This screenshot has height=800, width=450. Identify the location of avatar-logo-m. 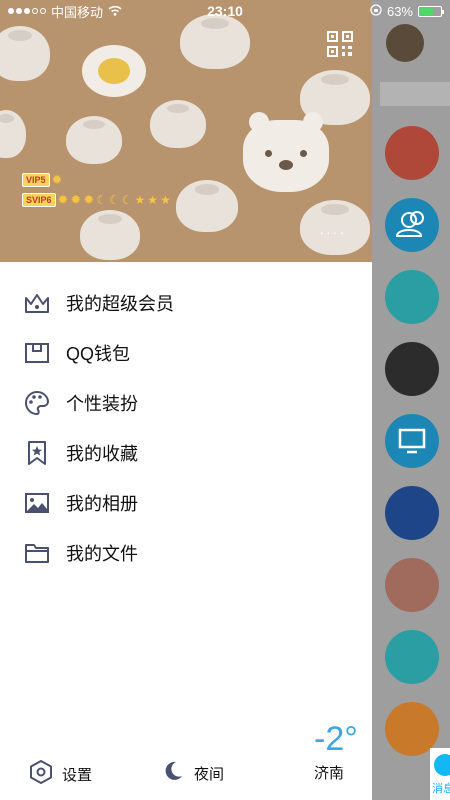
(412, 513).